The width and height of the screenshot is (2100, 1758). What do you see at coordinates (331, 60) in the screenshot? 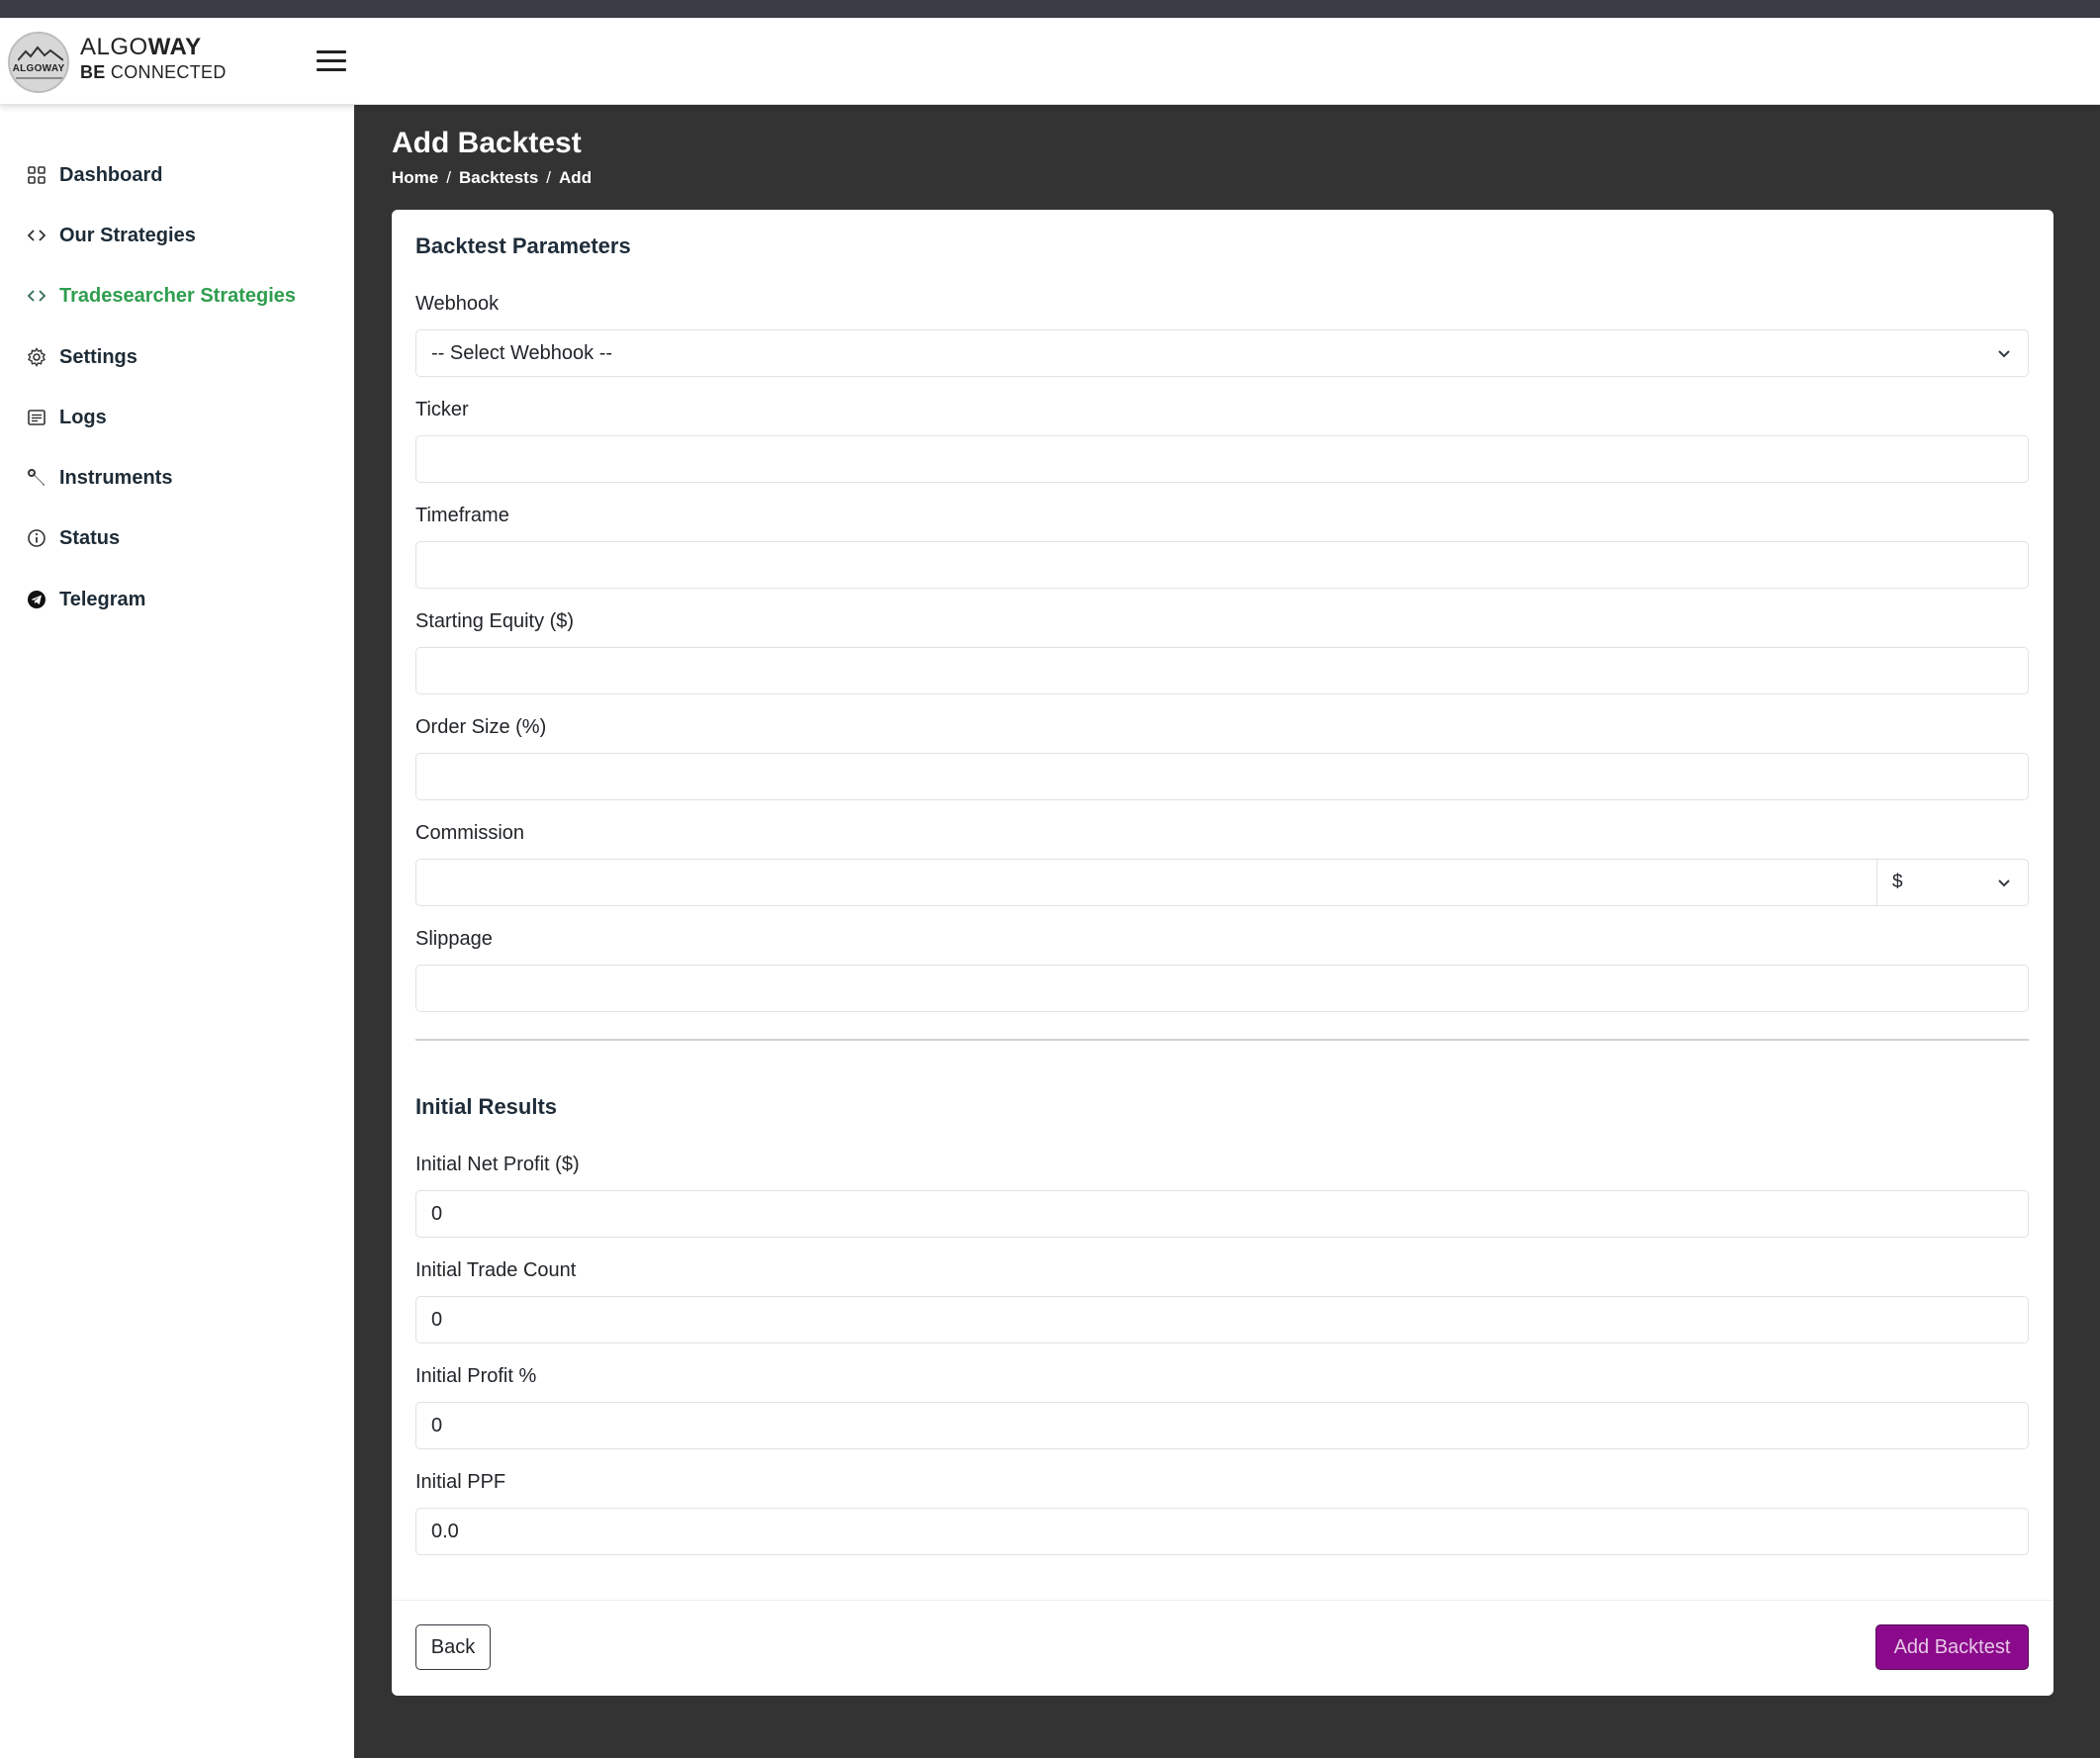
I see `hamburger-menu-icon` at bounding box center [331, 60].